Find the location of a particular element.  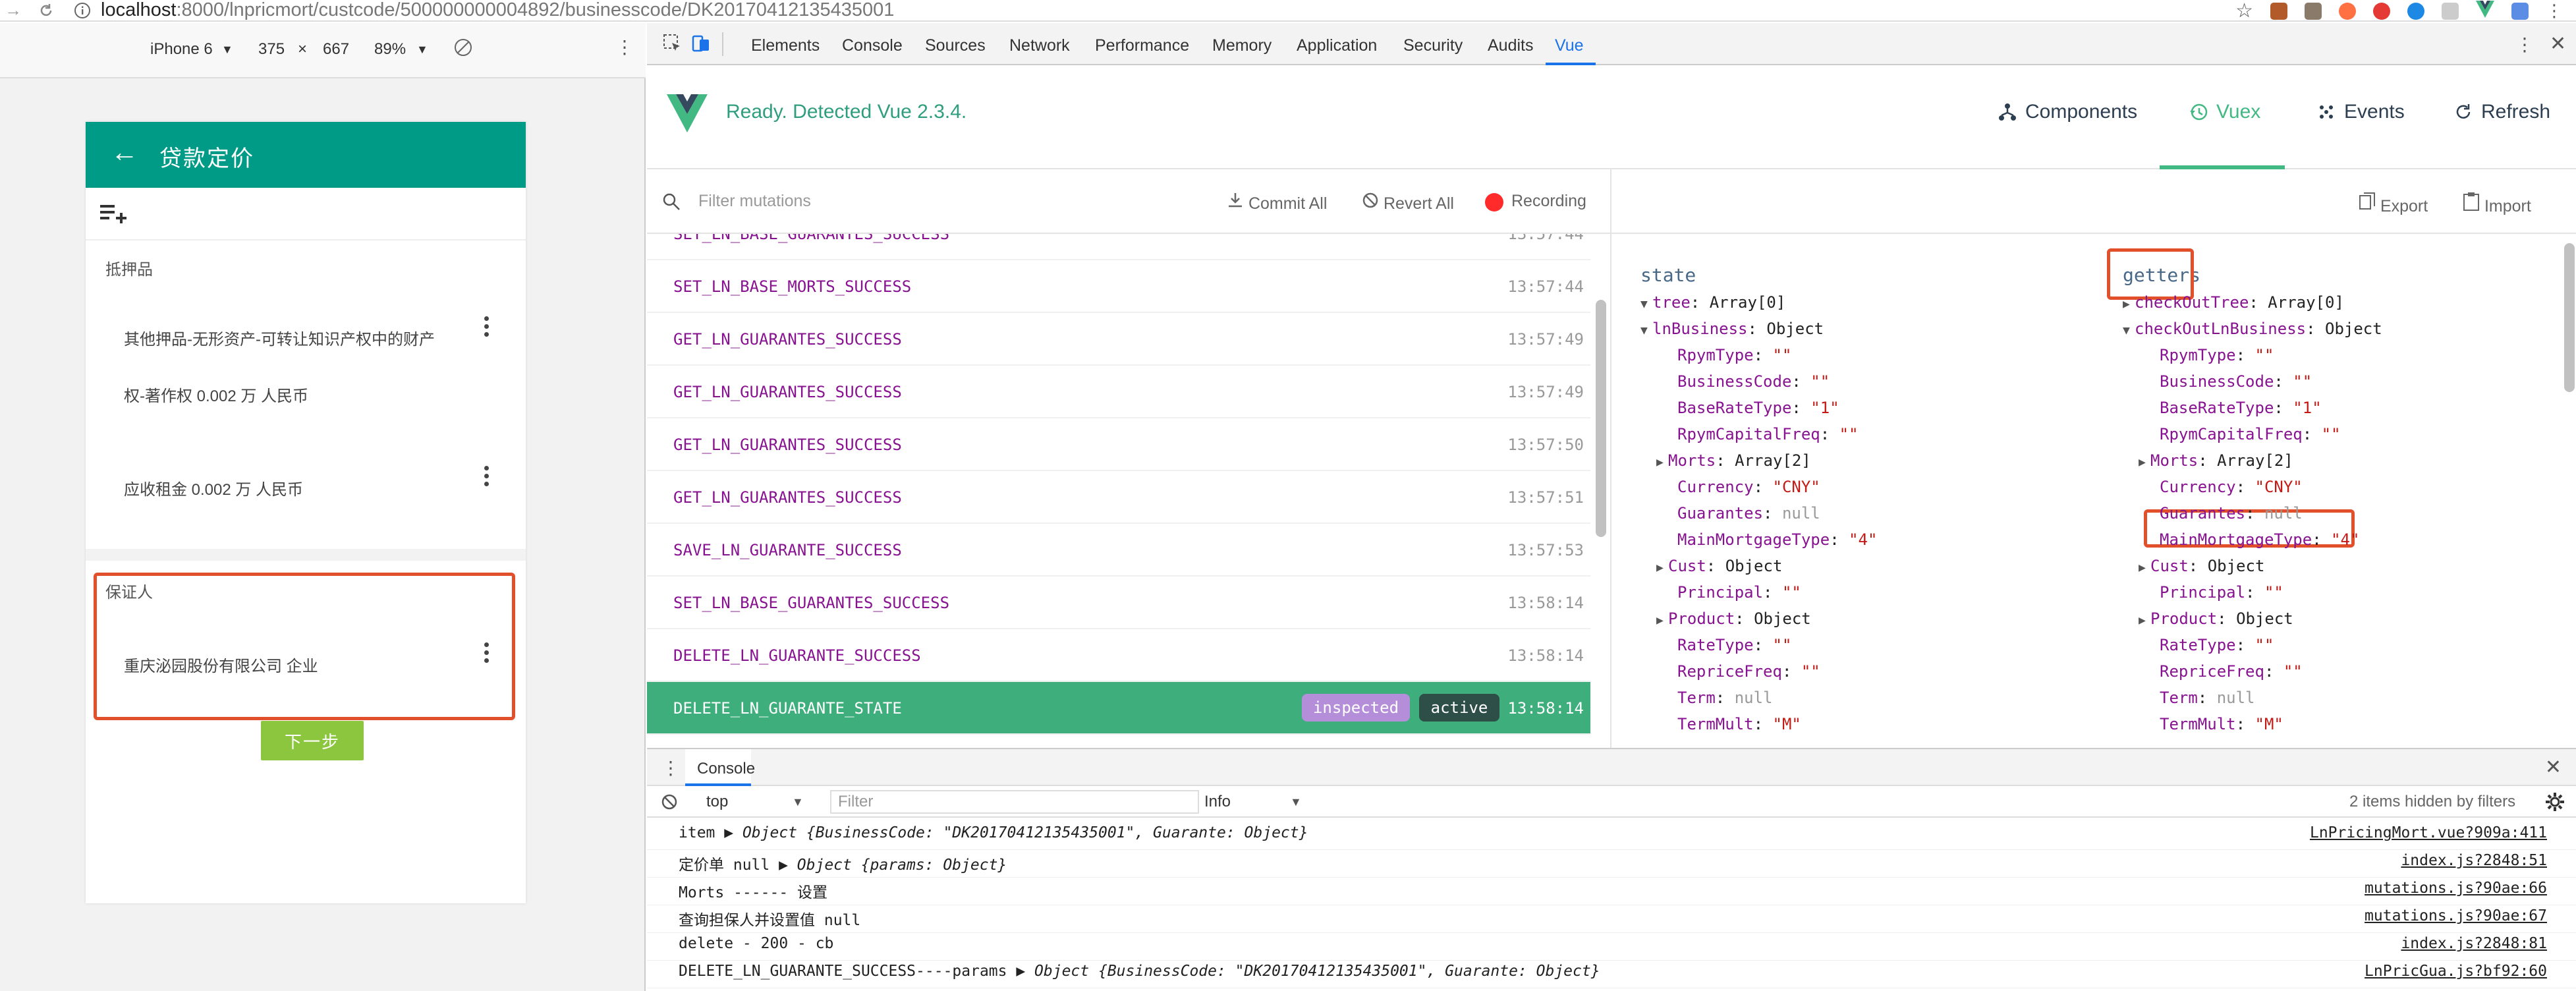

mutation-row: SET_LN_BASE_GUARANTES_SUCCESS 13:58:14 is located at coordinates (1118, 603).